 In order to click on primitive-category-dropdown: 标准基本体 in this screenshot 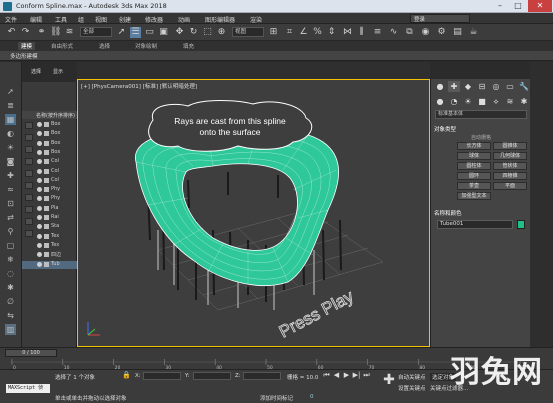, I will do `click(481, 114)`.